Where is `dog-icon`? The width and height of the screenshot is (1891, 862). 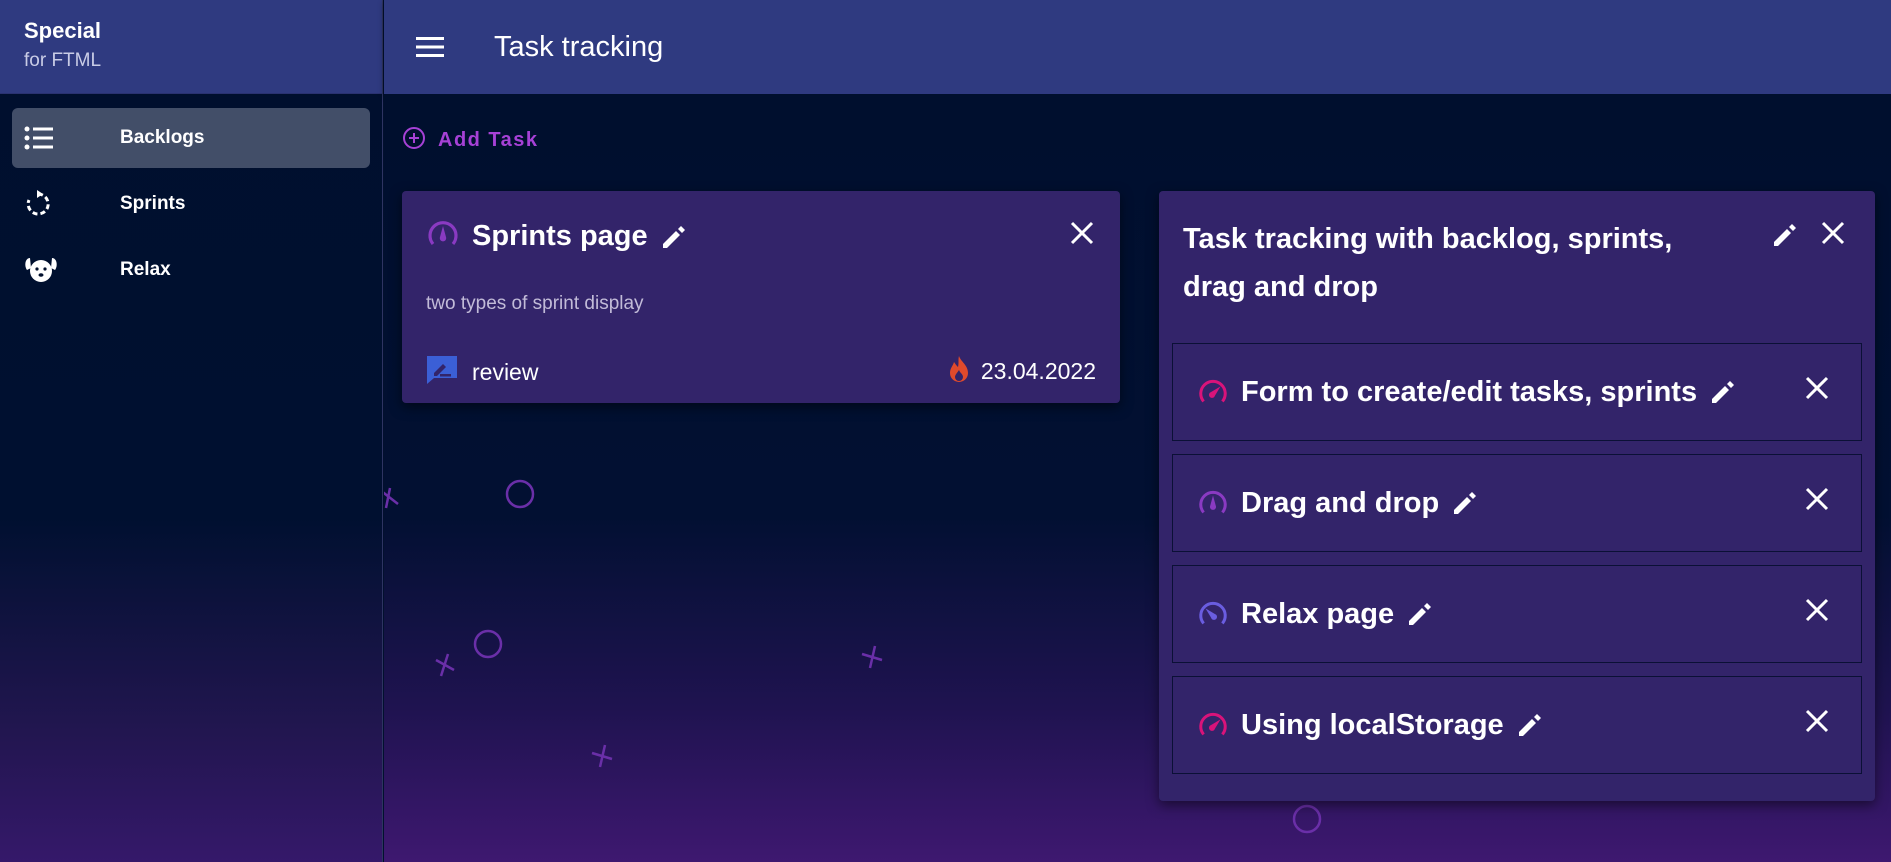
dog-icon is located at coordinates (49, 270).